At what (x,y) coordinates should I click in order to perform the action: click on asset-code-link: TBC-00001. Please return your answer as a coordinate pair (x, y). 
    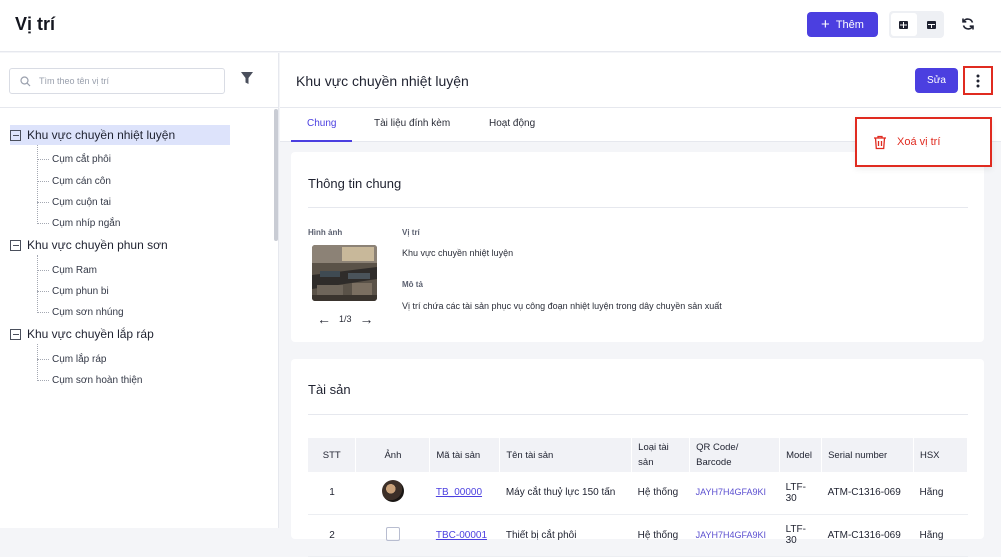
    Looking at the image, I should click on (461, 535).